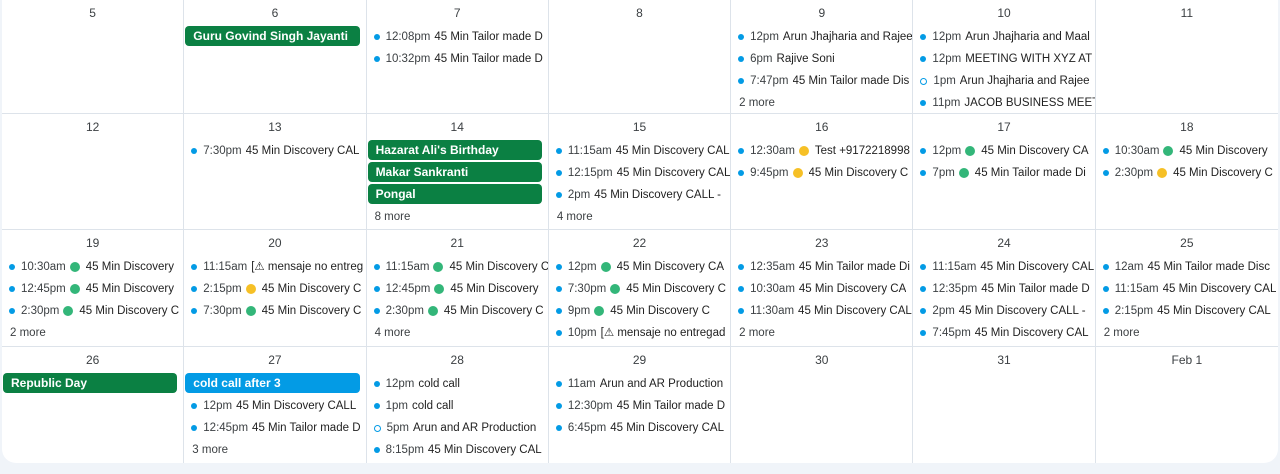 Image resolution: width=1280 pixels, height=474 pixels. I want to click on day-number: 21, so click(457, 243).